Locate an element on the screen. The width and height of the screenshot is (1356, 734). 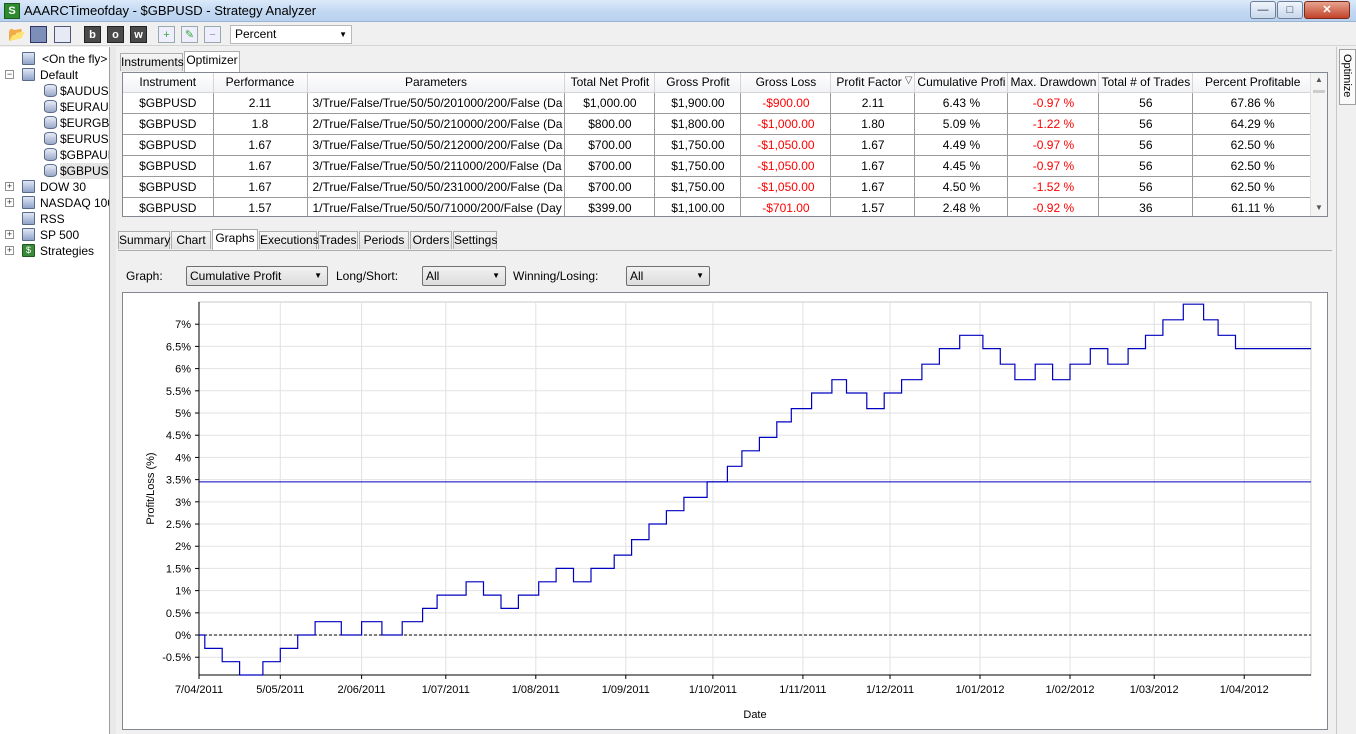
scroll-thumb is located at coordinates (1319, 91).